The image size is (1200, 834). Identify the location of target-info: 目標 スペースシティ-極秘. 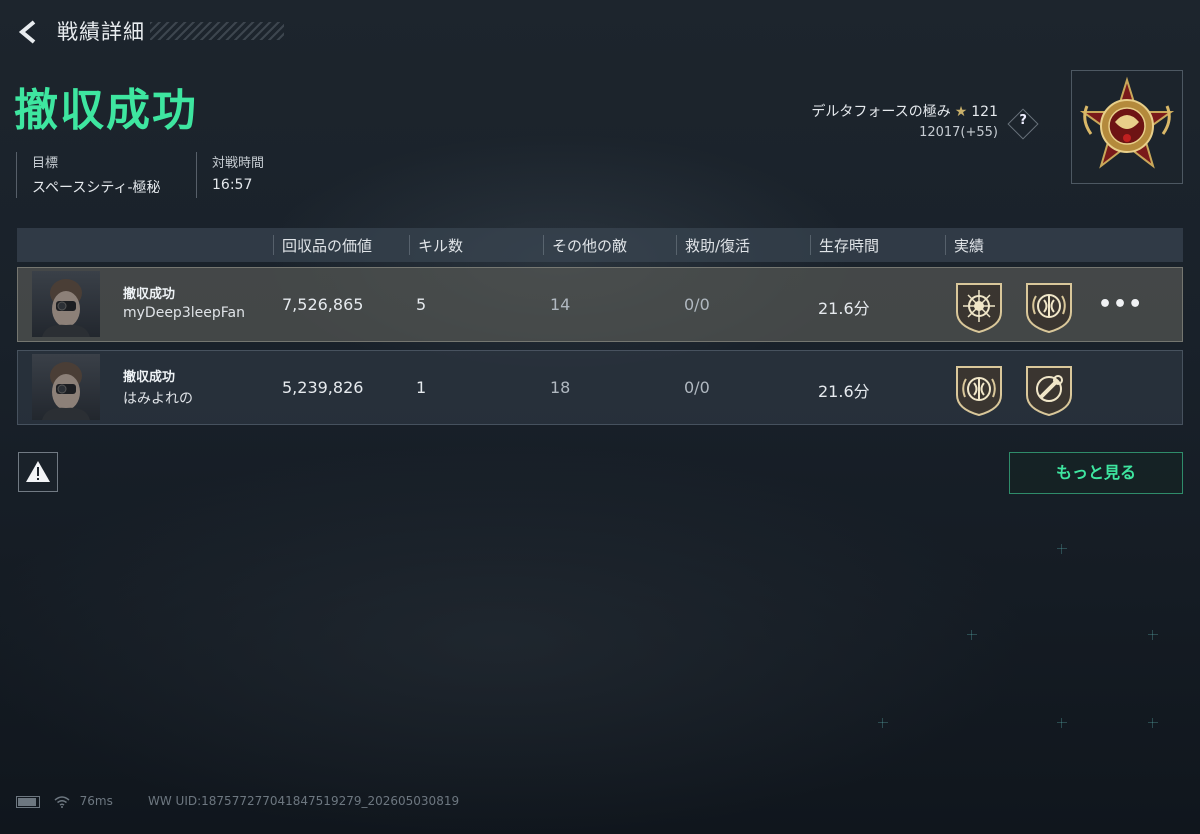
(88, 175).